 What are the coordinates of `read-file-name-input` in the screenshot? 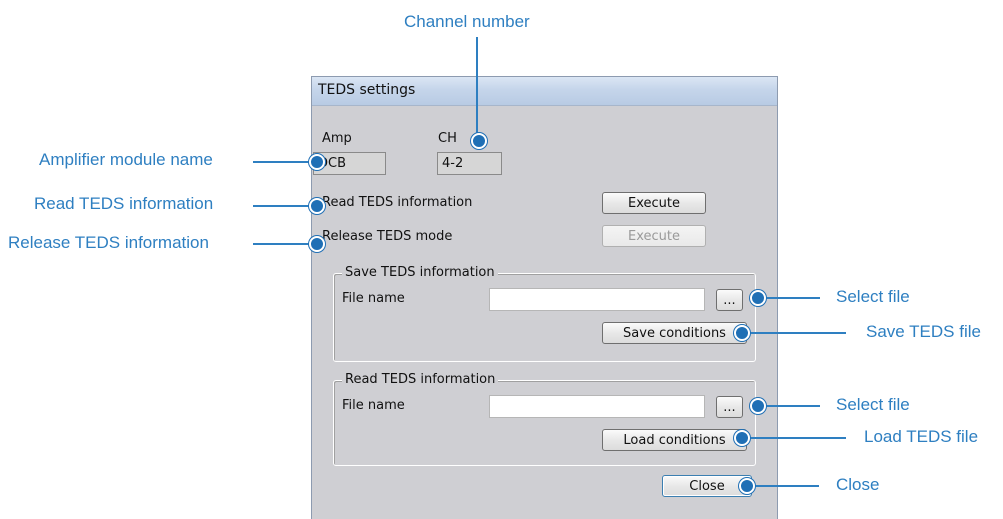 It's located at (597, 406).